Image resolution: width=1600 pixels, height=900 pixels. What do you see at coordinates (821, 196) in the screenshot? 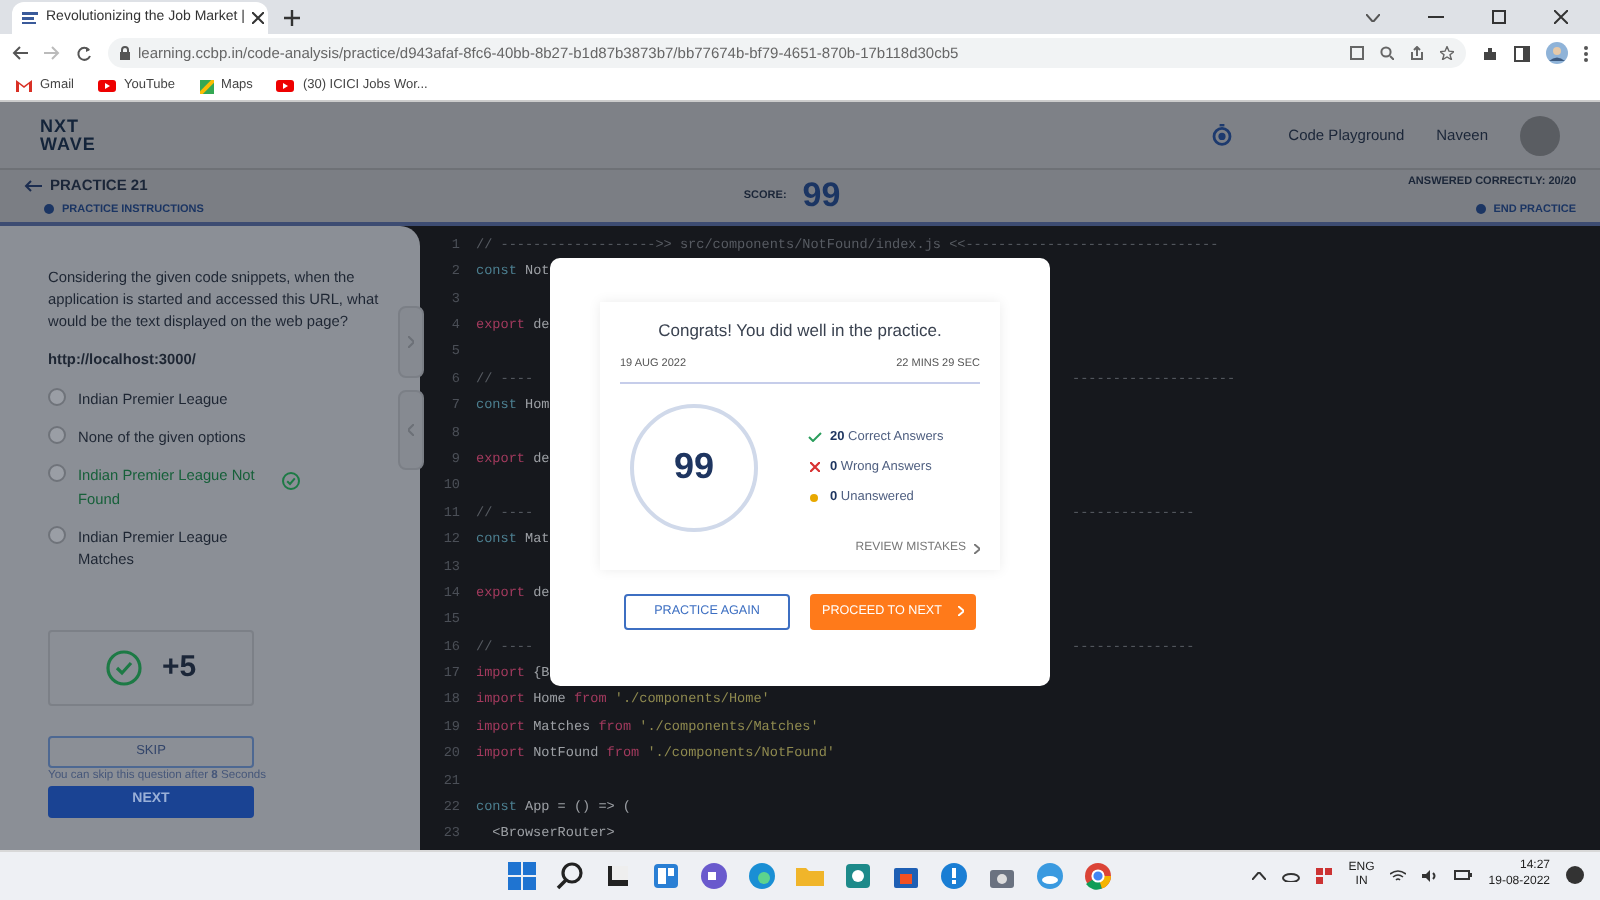
I see `score-value: 99` at bounding box center [821, 196].